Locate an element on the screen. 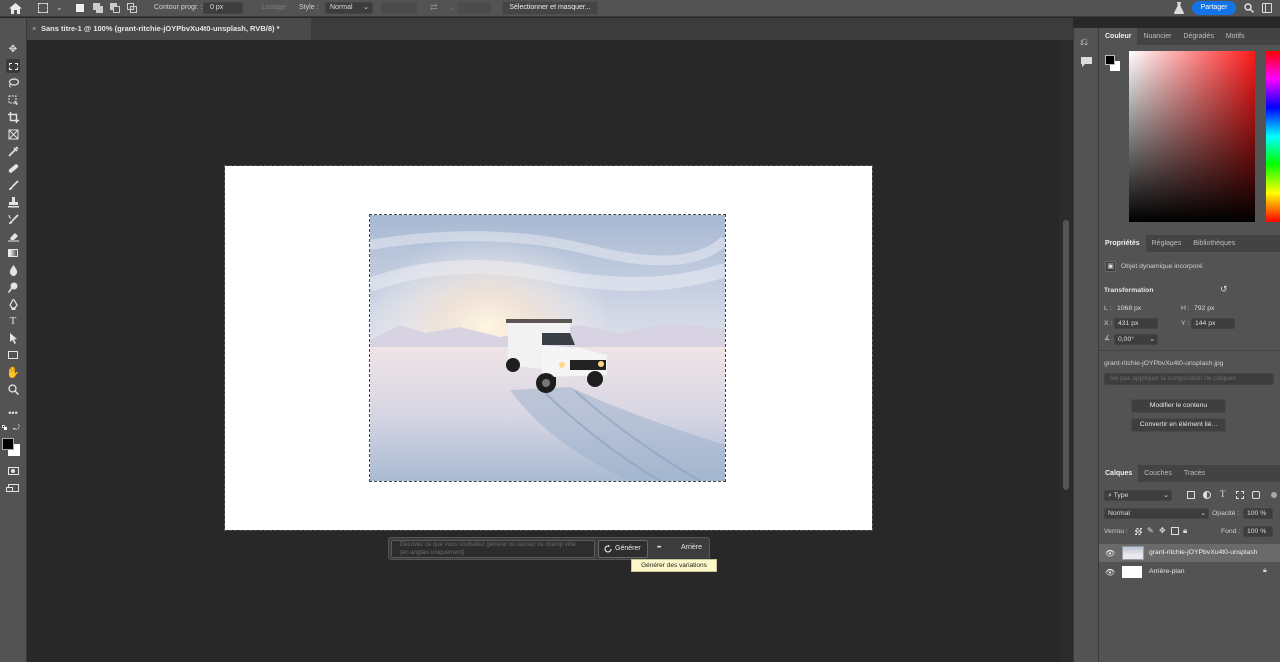  dodge-tool-icon is located at coordinates (13, 287).